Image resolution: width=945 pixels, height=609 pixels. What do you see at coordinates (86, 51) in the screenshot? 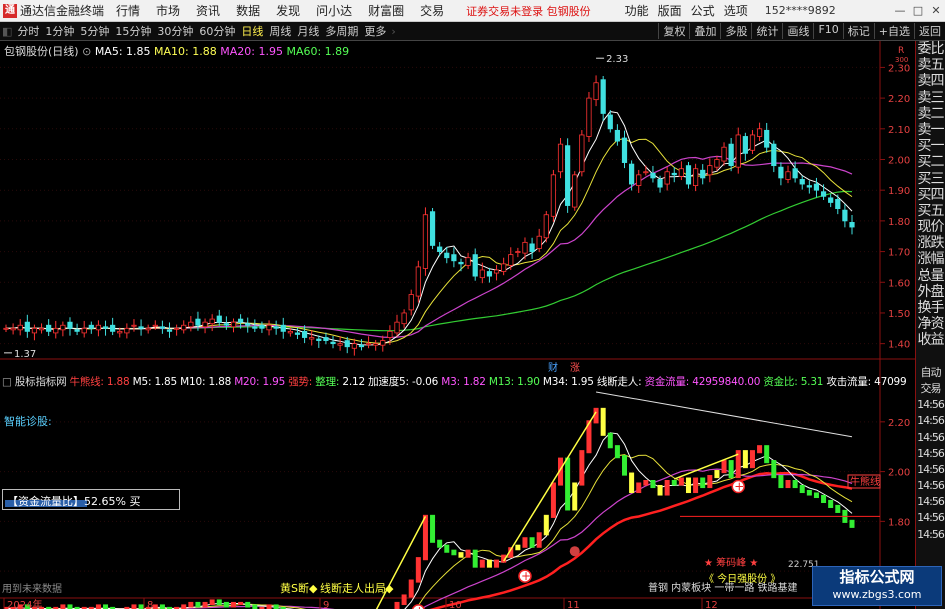
I see `chevron-down-icon: ⊙` at bounding box center [86, 51].